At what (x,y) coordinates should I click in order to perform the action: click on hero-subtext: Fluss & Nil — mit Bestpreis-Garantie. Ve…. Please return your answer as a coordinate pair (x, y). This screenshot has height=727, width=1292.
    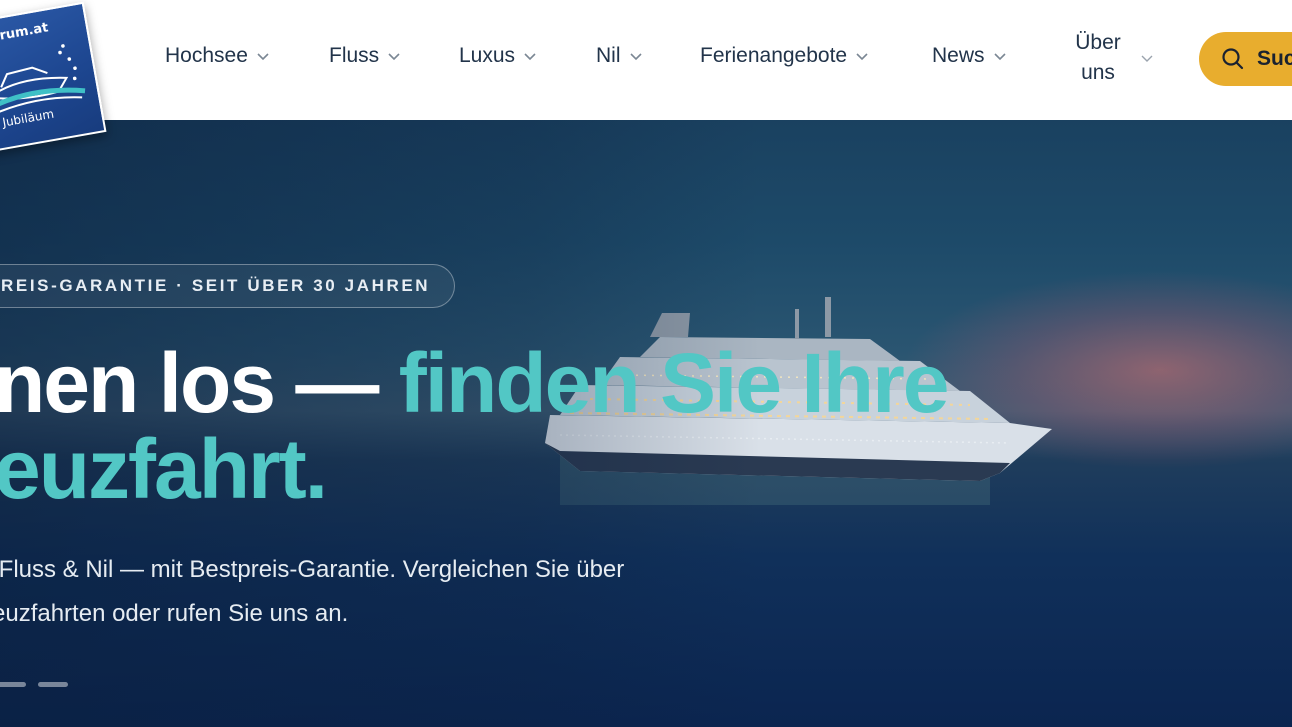
    Looking at the image, I should click on (312, 592).